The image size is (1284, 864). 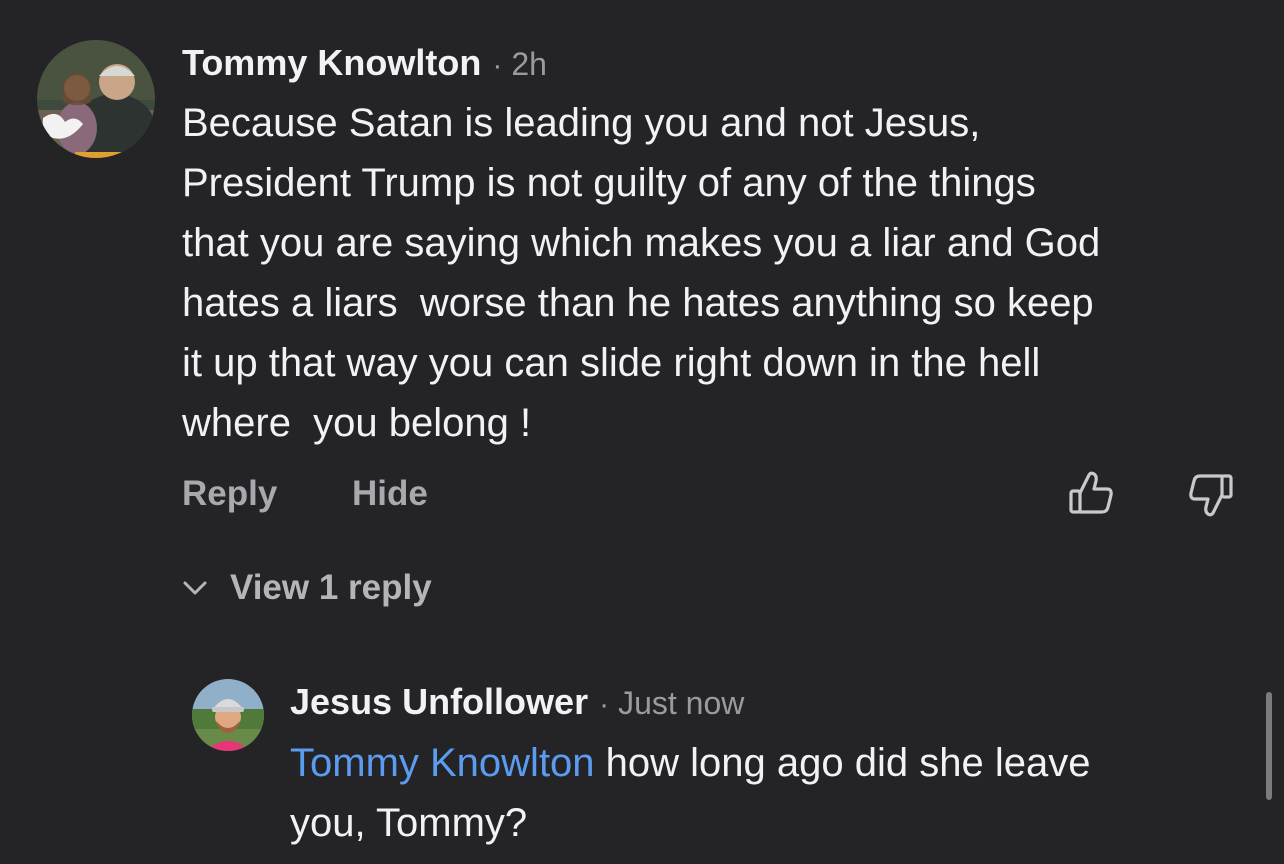 What do you see at coordinates (842, 763) in the screenshot?
I see `reply-text-line1: how long ago did she leave` at bounding box center [842, 763].